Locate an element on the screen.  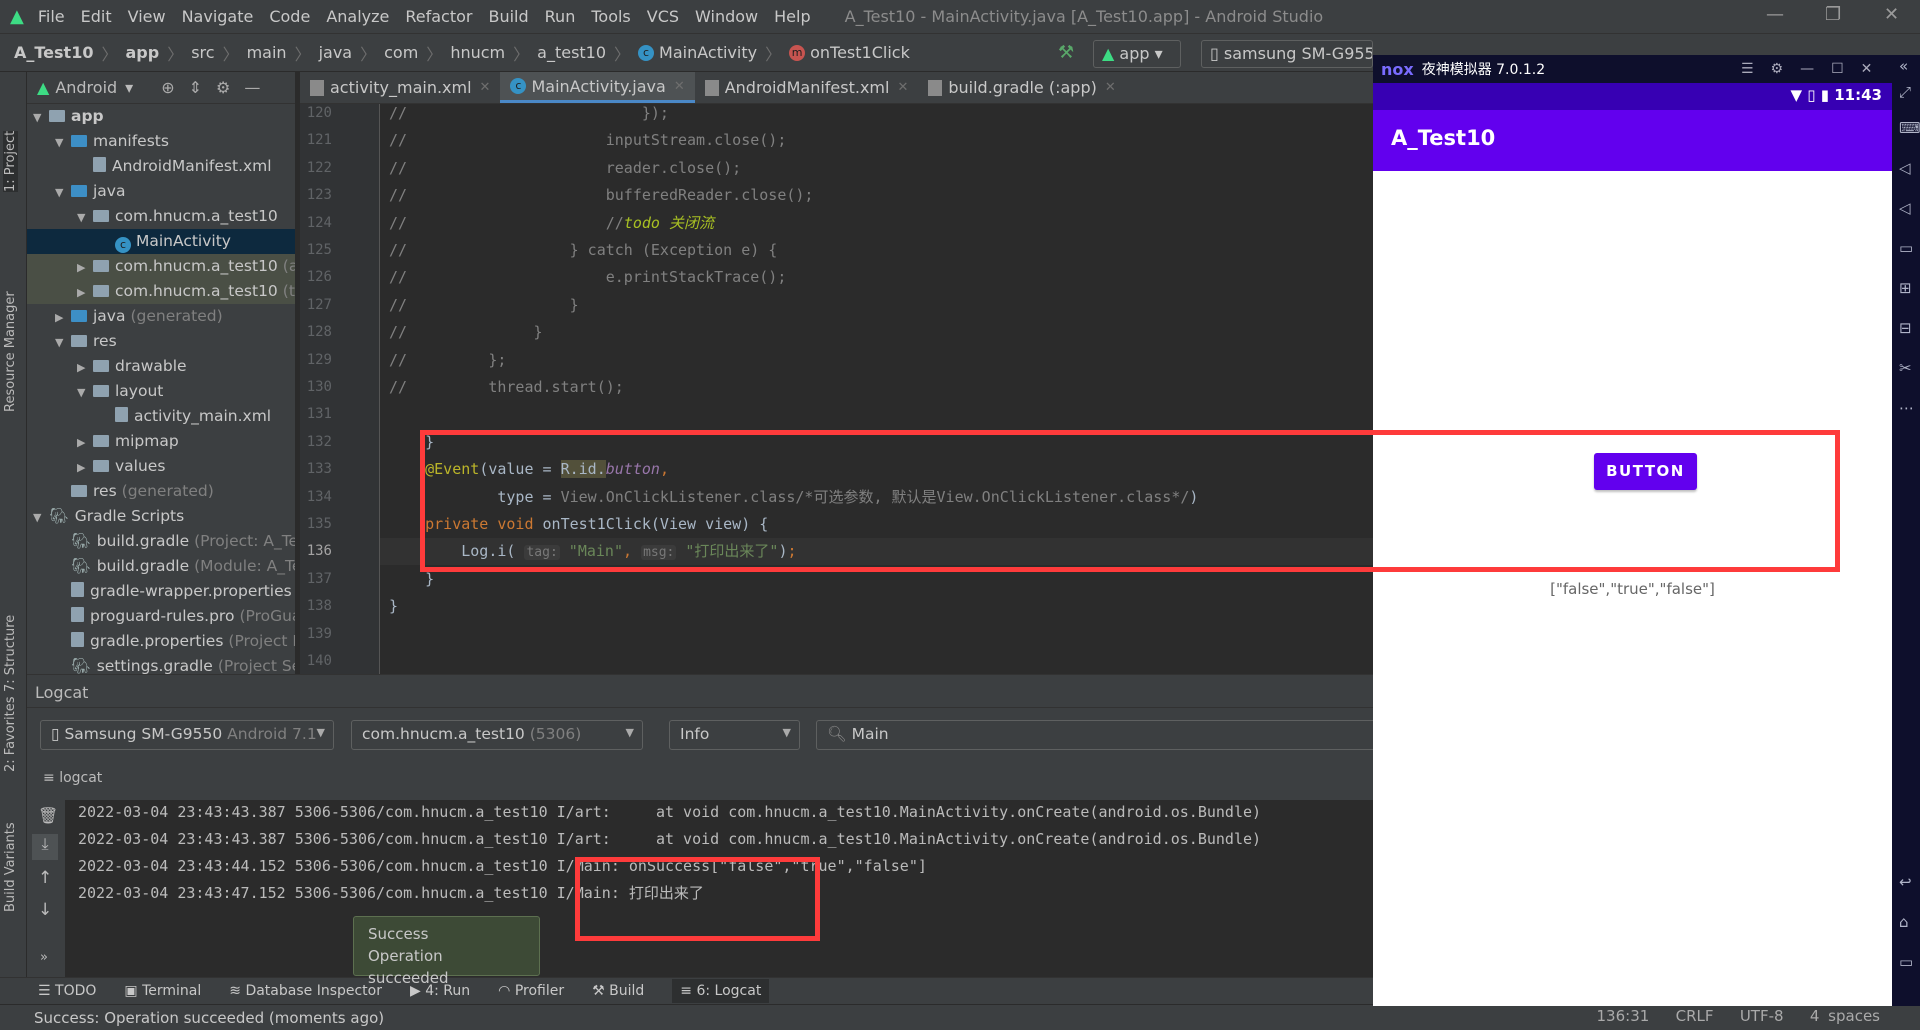
restore-button: ❐ is located at coordinates (1833, 14).